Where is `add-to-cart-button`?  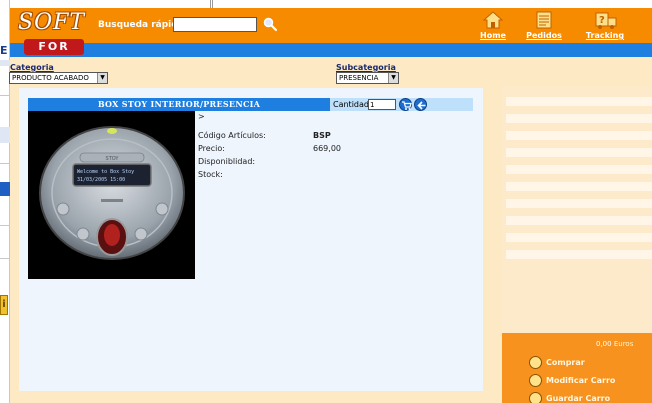
add-to-cart-button is located at coordinates (405, 104).